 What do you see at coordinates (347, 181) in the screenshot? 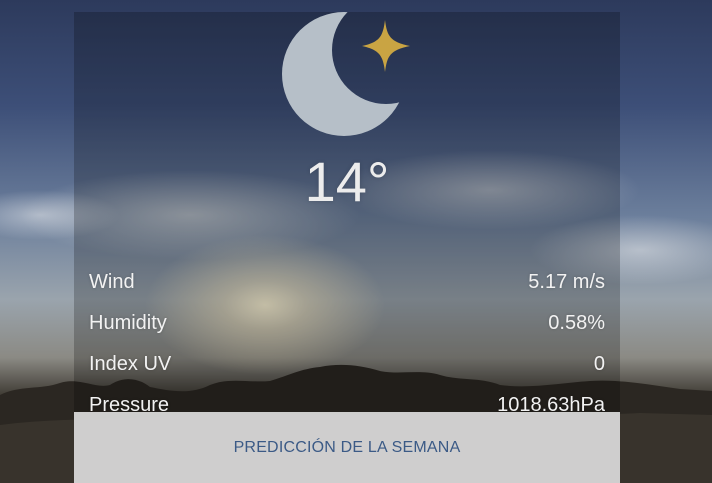
I see `temperature-value: 14°` at bounding box center [347, 181].